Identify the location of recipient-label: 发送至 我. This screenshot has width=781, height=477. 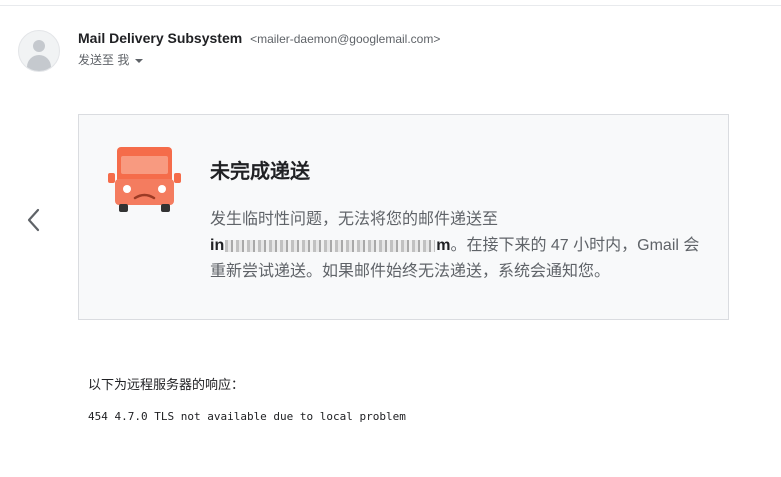
(104, 60).